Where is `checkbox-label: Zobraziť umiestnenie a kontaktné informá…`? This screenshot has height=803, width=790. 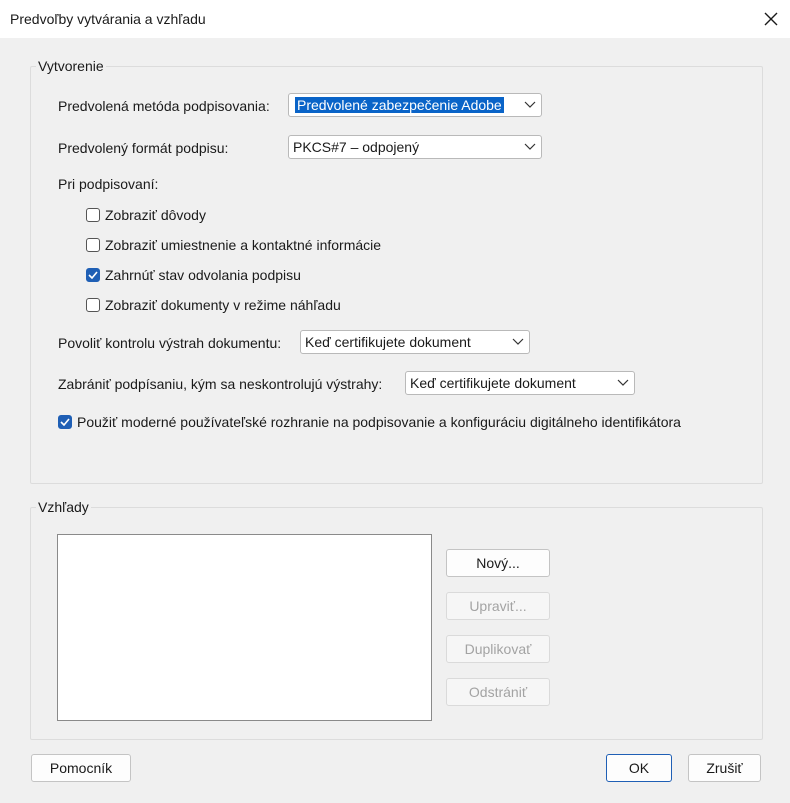
checkbox-label: Zobraziť umiestnenie a kontaktné informá… is located at coordinates (243, 245).